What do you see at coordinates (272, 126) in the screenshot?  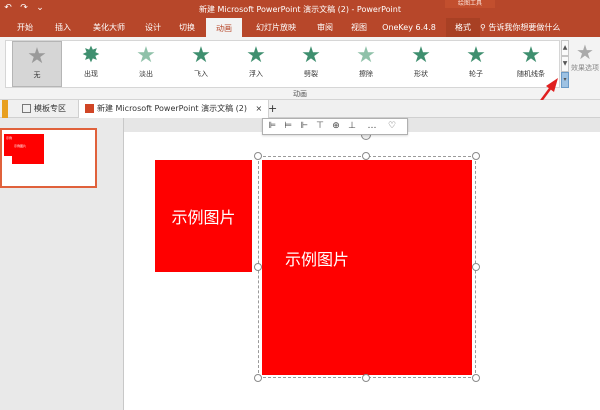 I see `align-left-icon: ⊫` at bounding box center [272, 126].